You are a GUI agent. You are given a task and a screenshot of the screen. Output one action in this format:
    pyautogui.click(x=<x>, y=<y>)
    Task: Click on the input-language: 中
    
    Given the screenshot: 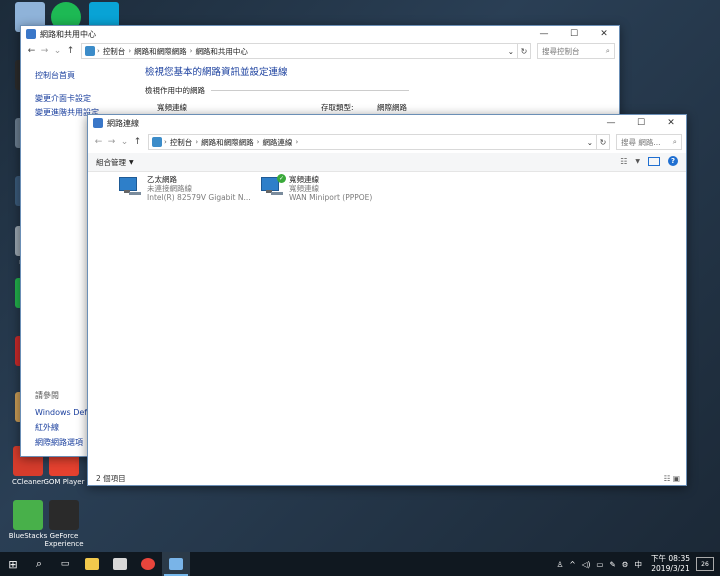 What is the action you would take?
    pyautogui.click(x=639, y=564)
    